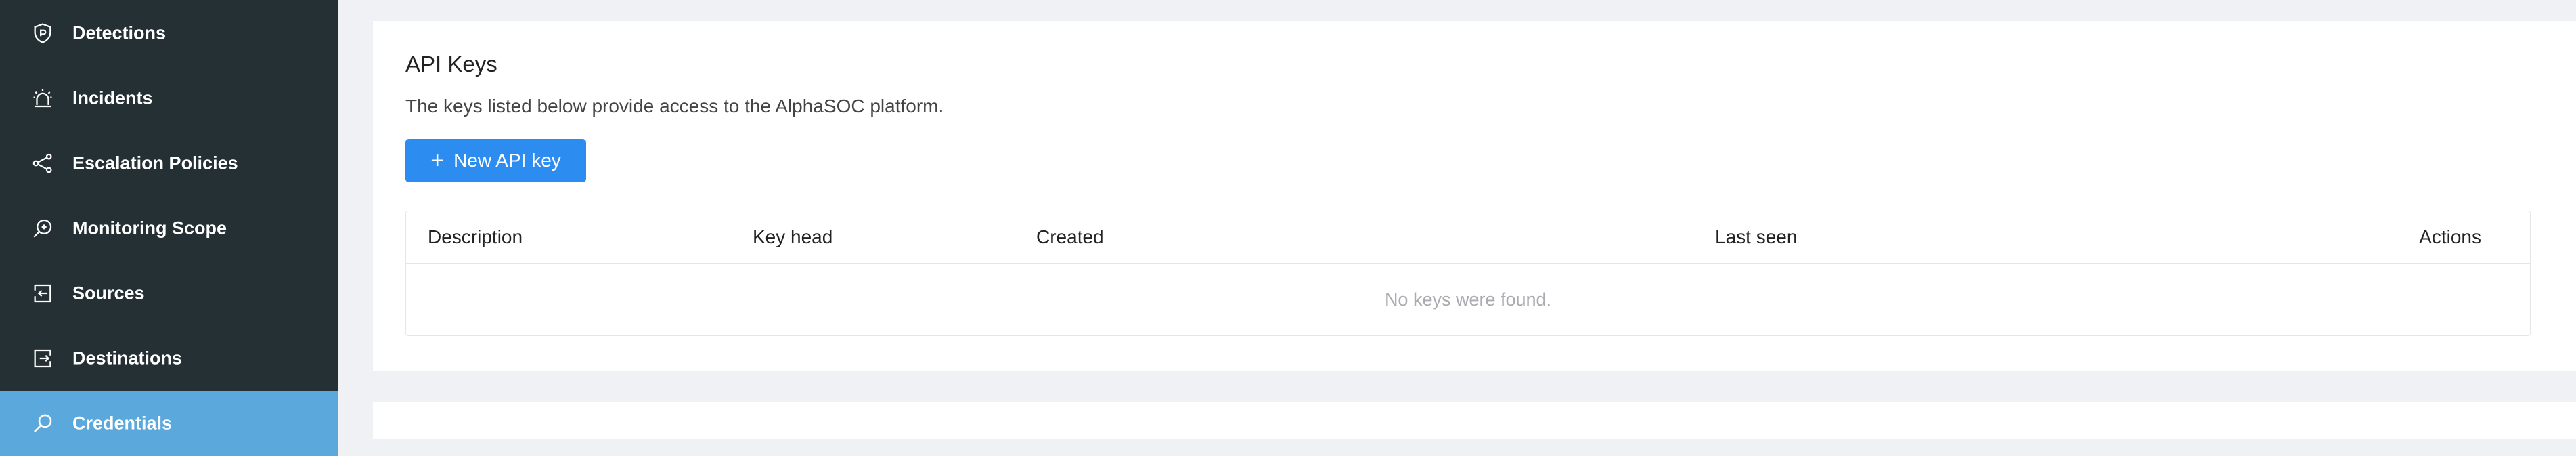 The width and height of the screenshot is (2576, 456). Describe the element at coordinates (2450, 236) in the screenshot. I see `column-header-actions: Actions` at that location.